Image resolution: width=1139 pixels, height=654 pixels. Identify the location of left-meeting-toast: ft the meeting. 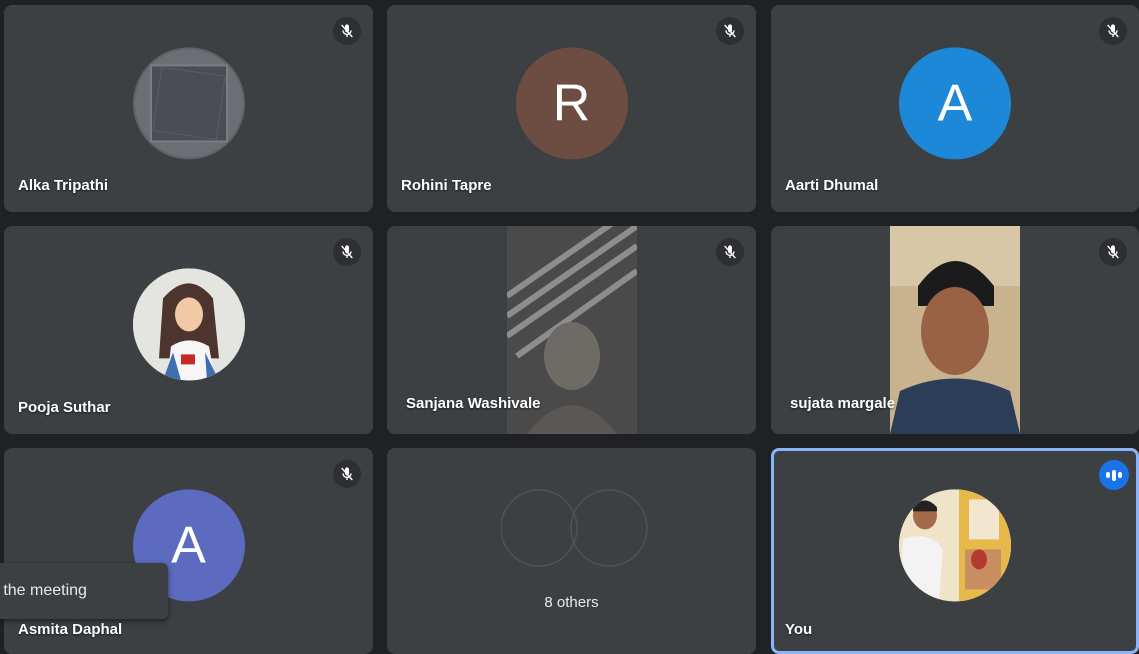
(84, 591).